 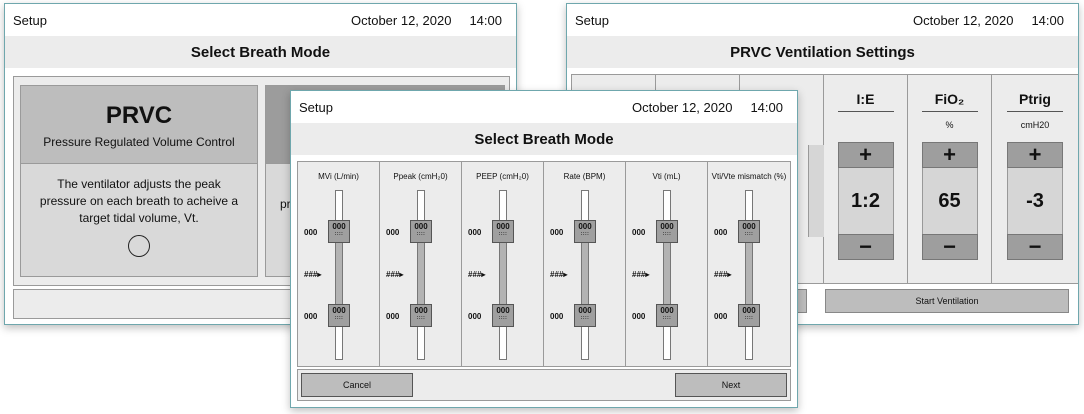 I want to click on slider-label: Ppeak (cmH₂0), so click(x=420, y=176).